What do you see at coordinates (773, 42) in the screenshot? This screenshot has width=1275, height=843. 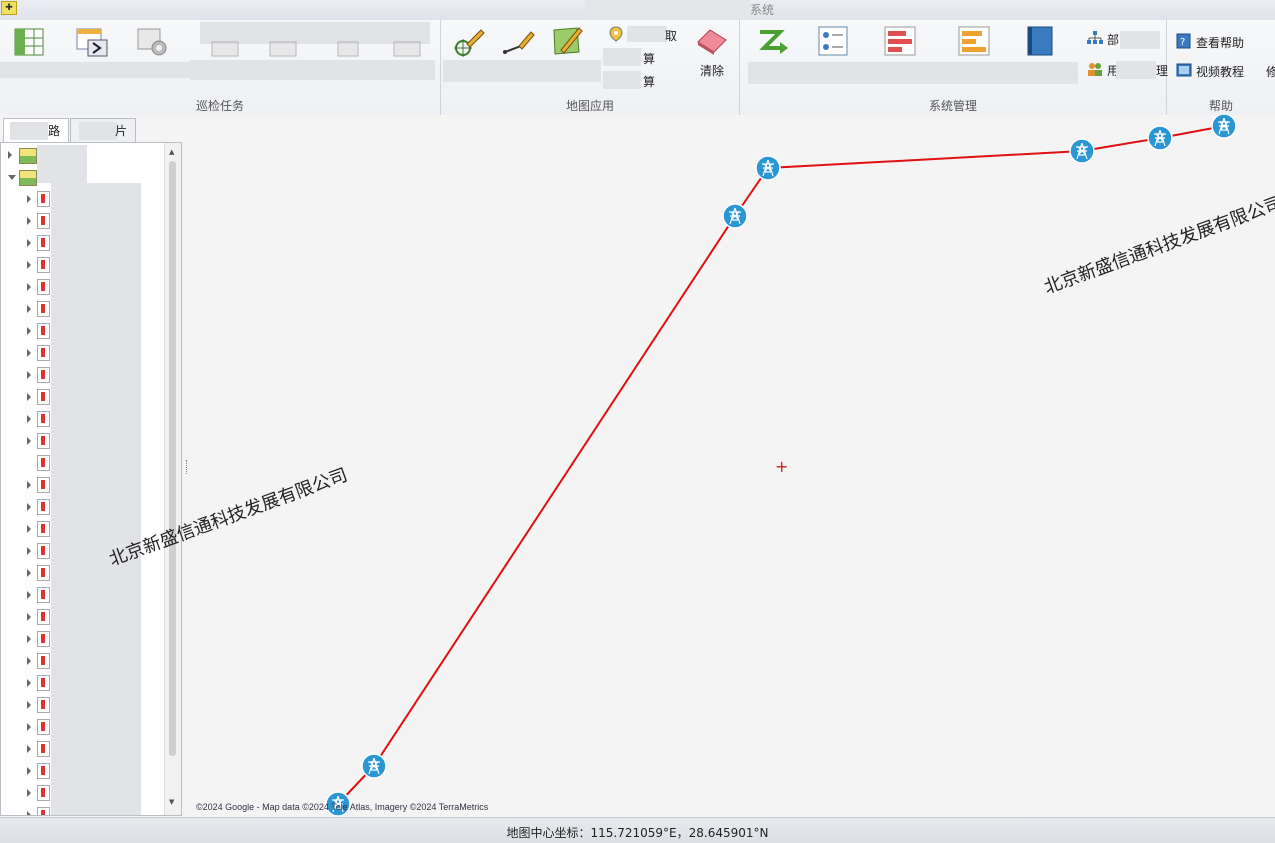 I see `z-sort-button` at bounding box center [773, 42].